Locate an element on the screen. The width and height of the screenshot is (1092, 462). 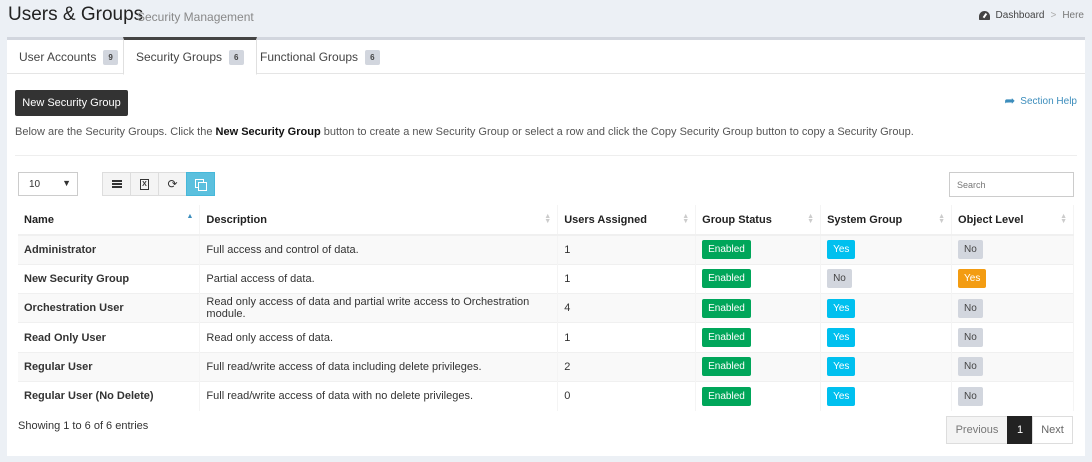
column-header-system-group: System Group ▲ ▼ is located at coordinates (886, 220).